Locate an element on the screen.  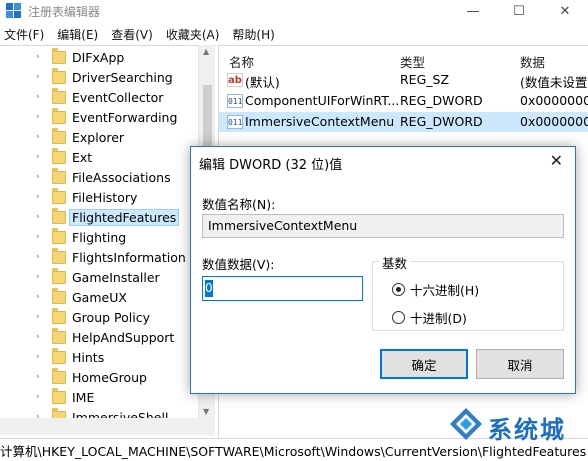
dialog-close-icon: ✕ is located at coordinates (556, 160).